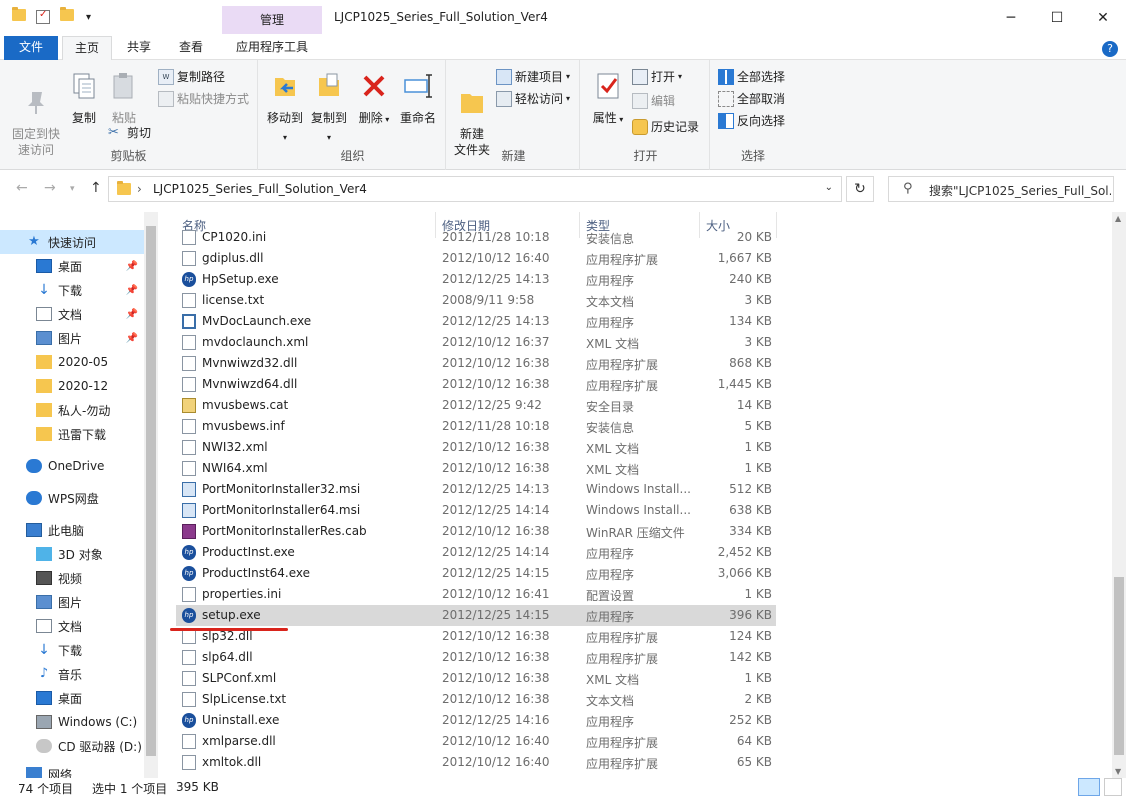  Describe the element at coordinates (533, 76) in the screenshot. I see `new-item-button: 新建项目 ▾` at that location.